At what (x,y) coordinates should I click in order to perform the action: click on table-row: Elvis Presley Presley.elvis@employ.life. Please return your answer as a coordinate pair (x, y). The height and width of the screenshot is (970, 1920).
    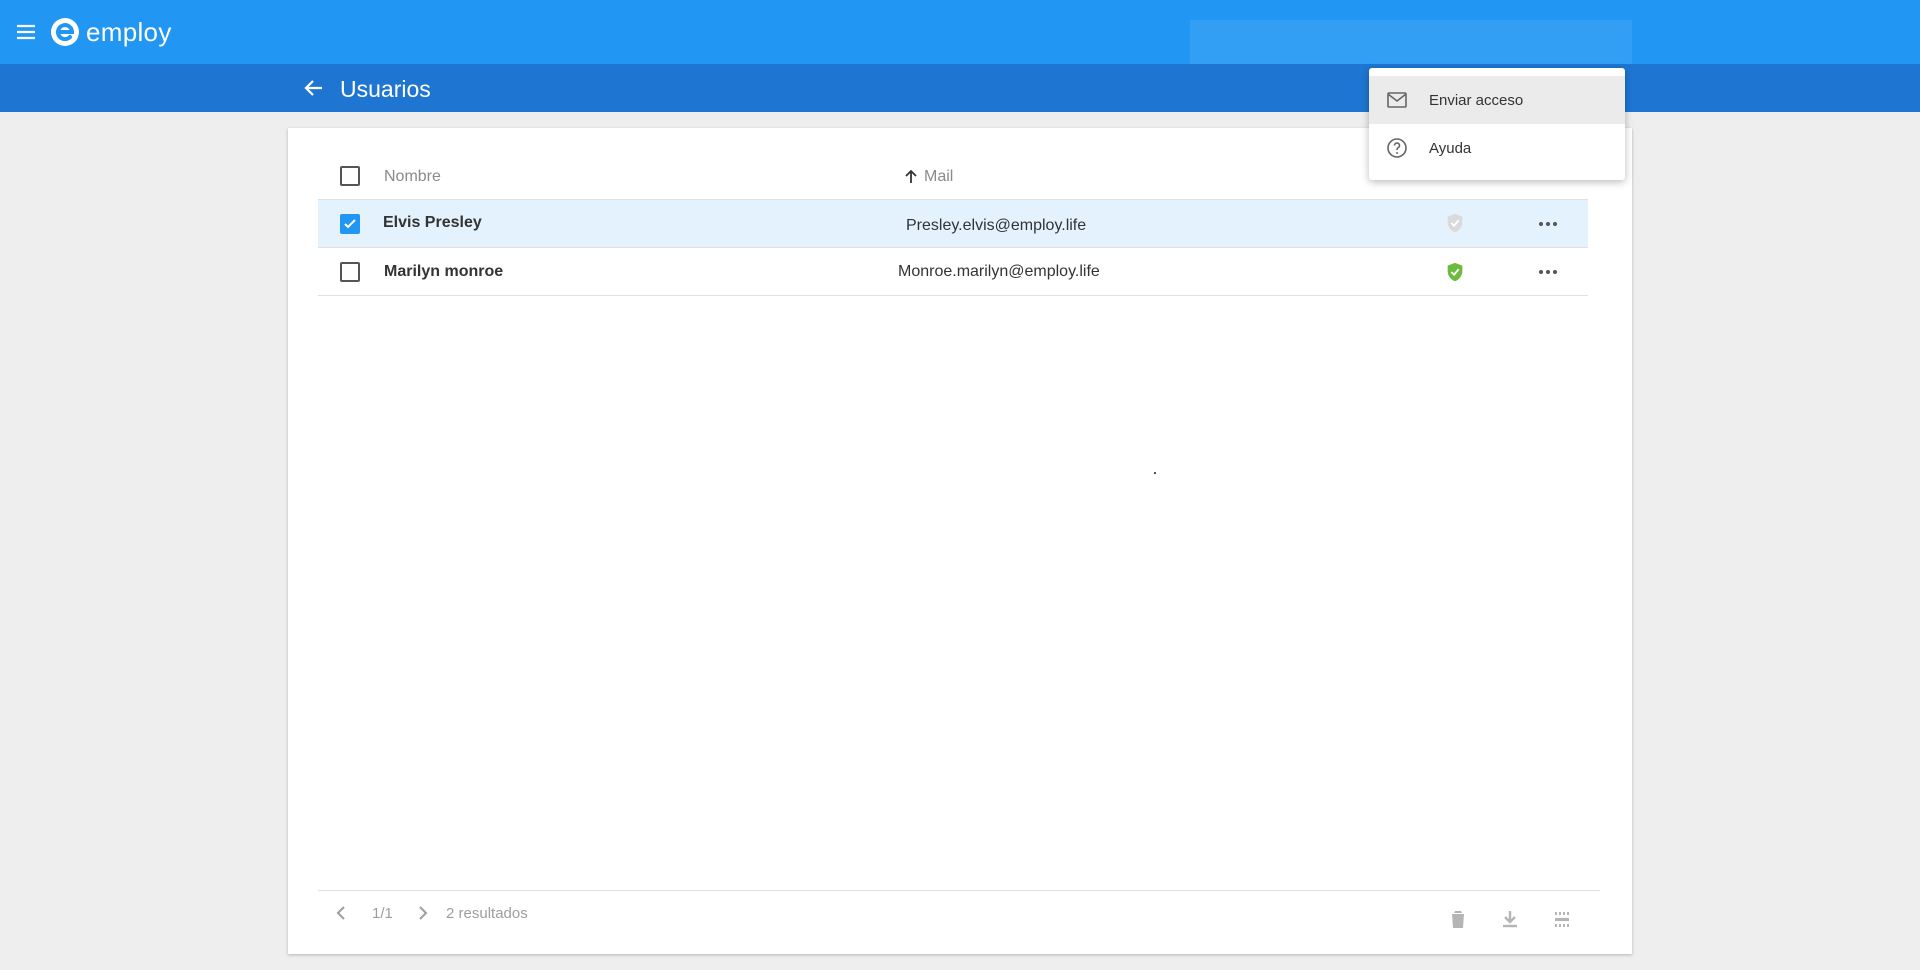
    Looking at the image, I should click on (953, 224).